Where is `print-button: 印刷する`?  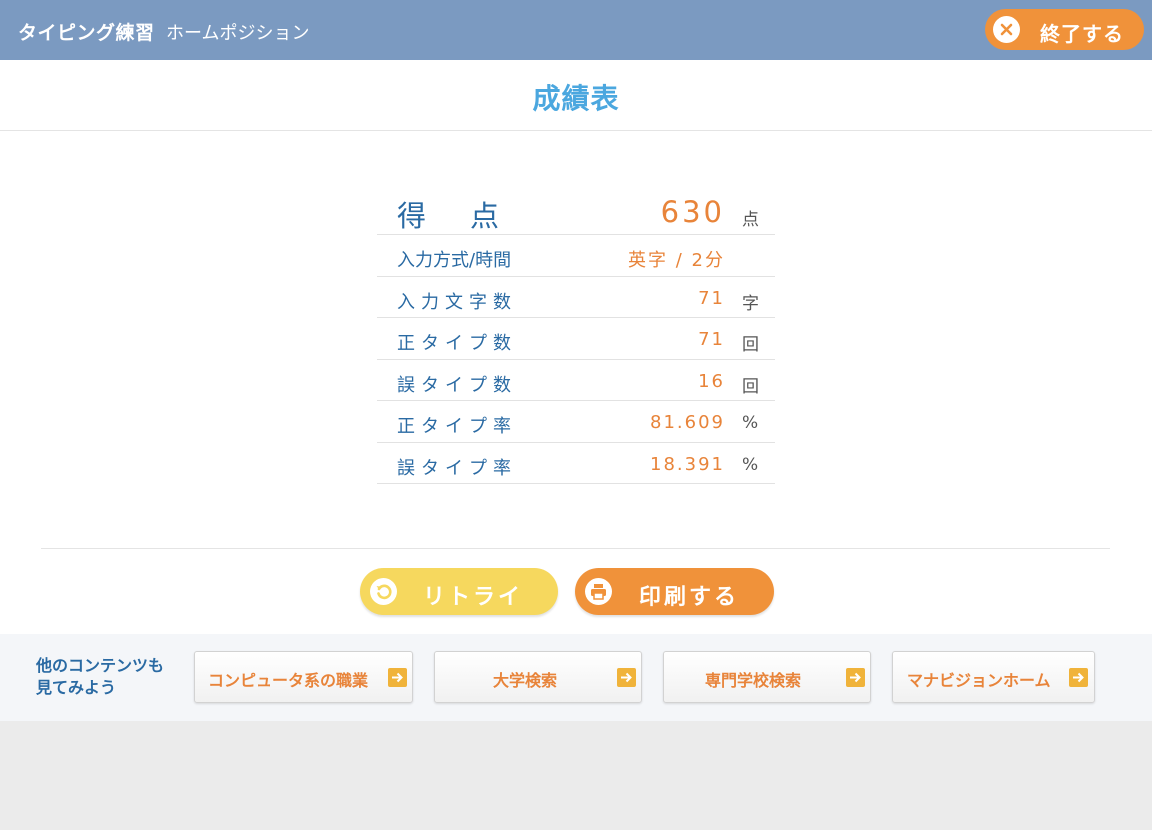 print-button: 印刷する is located at coordinates (674, 591).